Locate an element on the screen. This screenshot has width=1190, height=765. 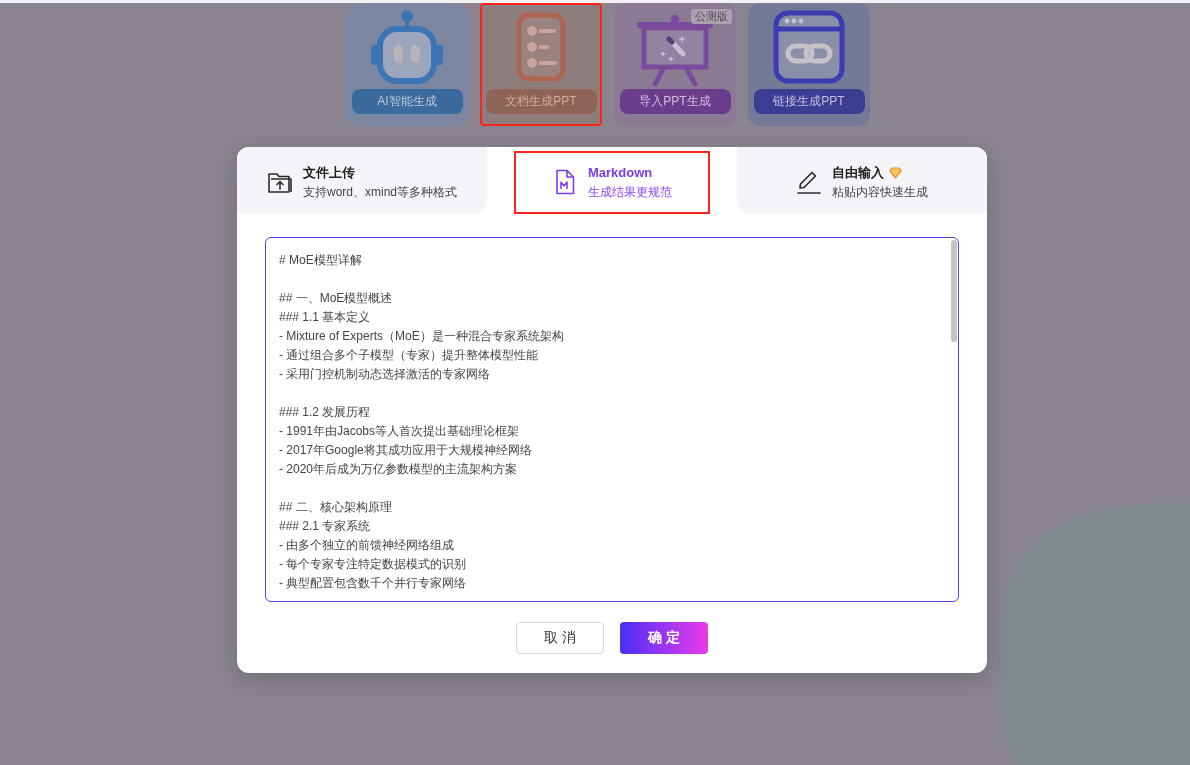
mode-tab: 自由输入 粘贴内容快速生成 is located at coordinates (862, 180).